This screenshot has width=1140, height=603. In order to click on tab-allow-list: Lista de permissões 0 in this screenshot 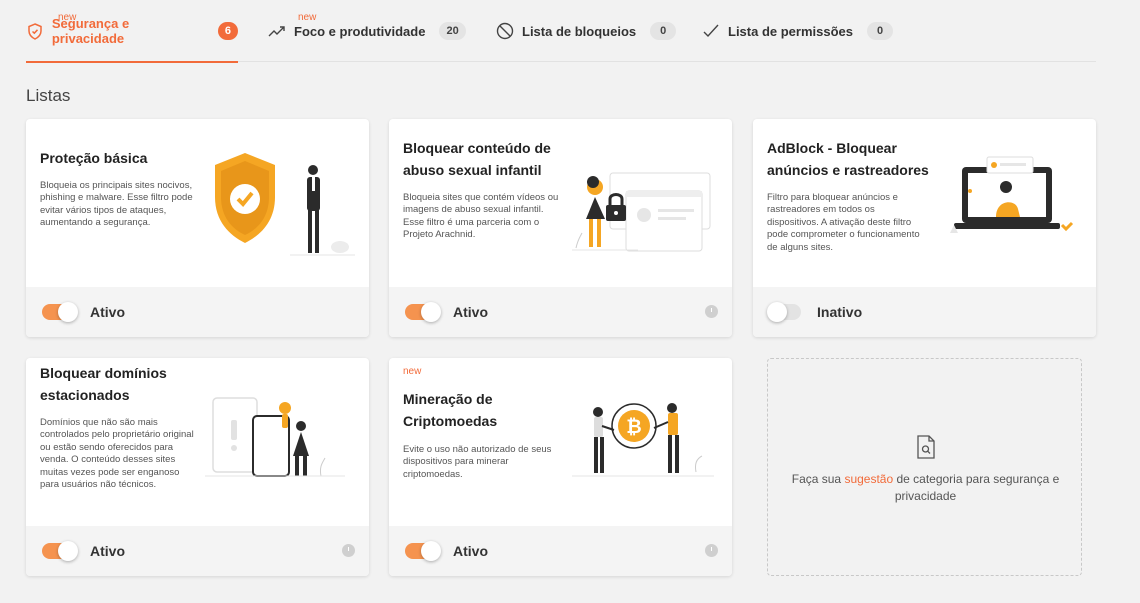, I will do `click(797, 31)`.